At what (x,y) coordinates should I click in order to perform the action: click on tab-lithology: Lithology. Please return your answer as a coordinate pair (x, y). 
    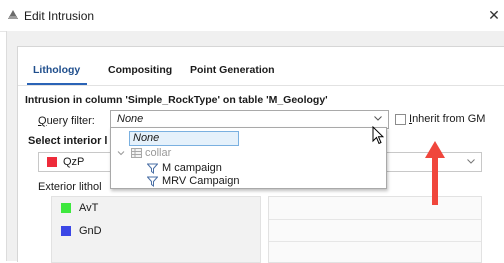
    Looking at the image, I should click on (56, 70).